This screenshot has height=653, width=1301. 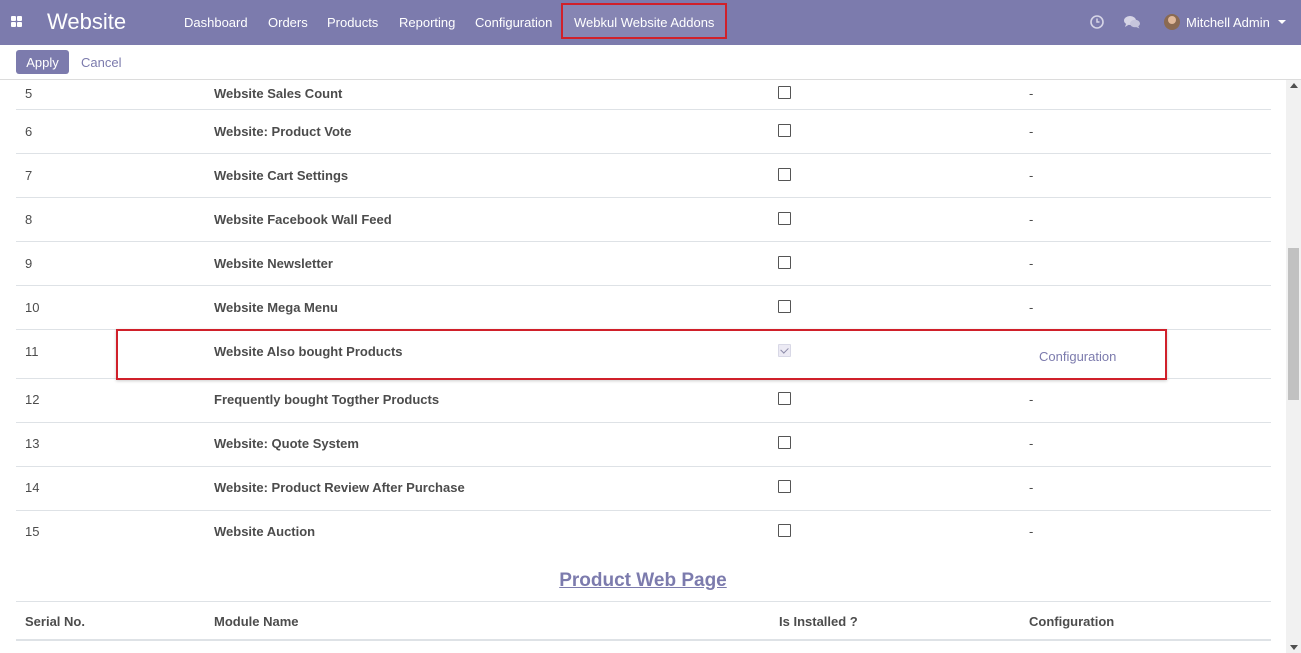 I want to click on module-name: Frequently bought Togther Products, so click(x=327, y=399).